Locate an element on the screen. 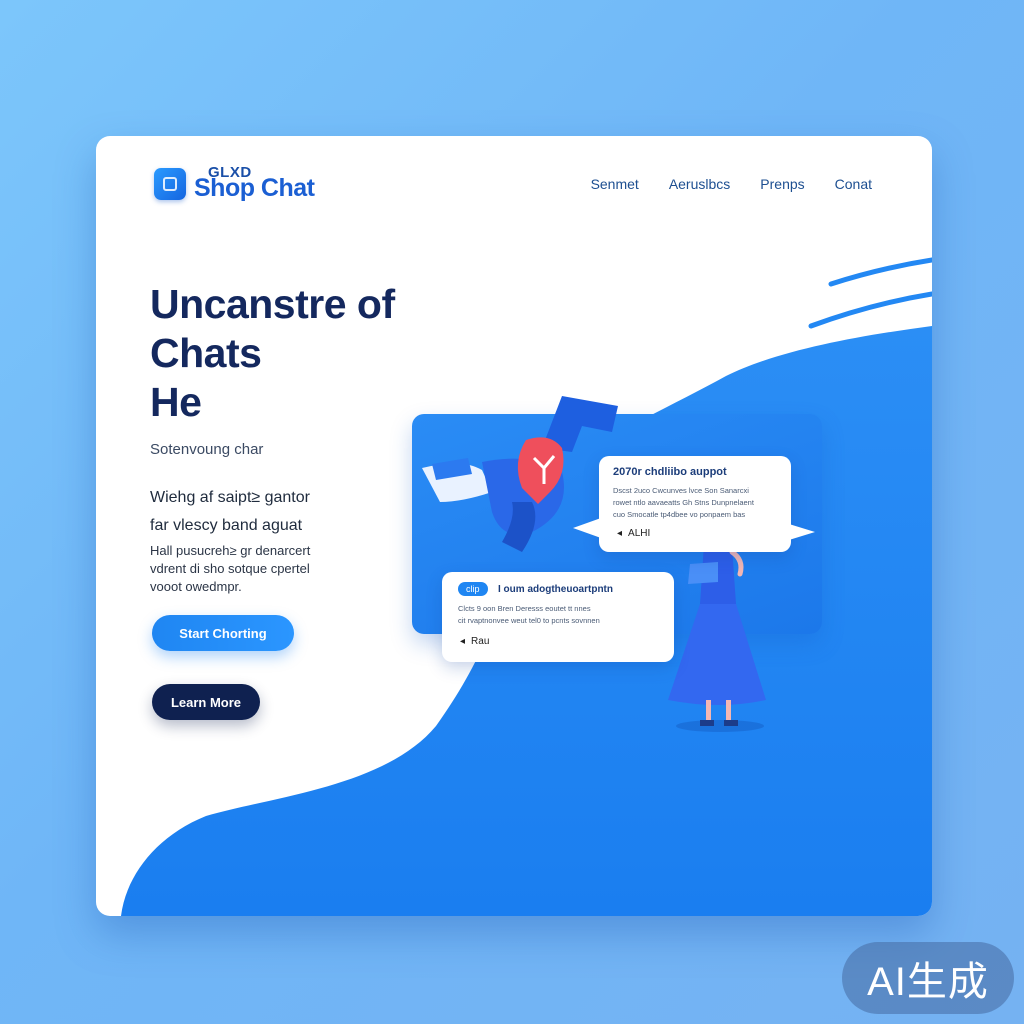 The height and width of the screenshot is (1024, 1024). chat-bubble-1-back: ◂ ALHI is located at coordinates (633, 533).